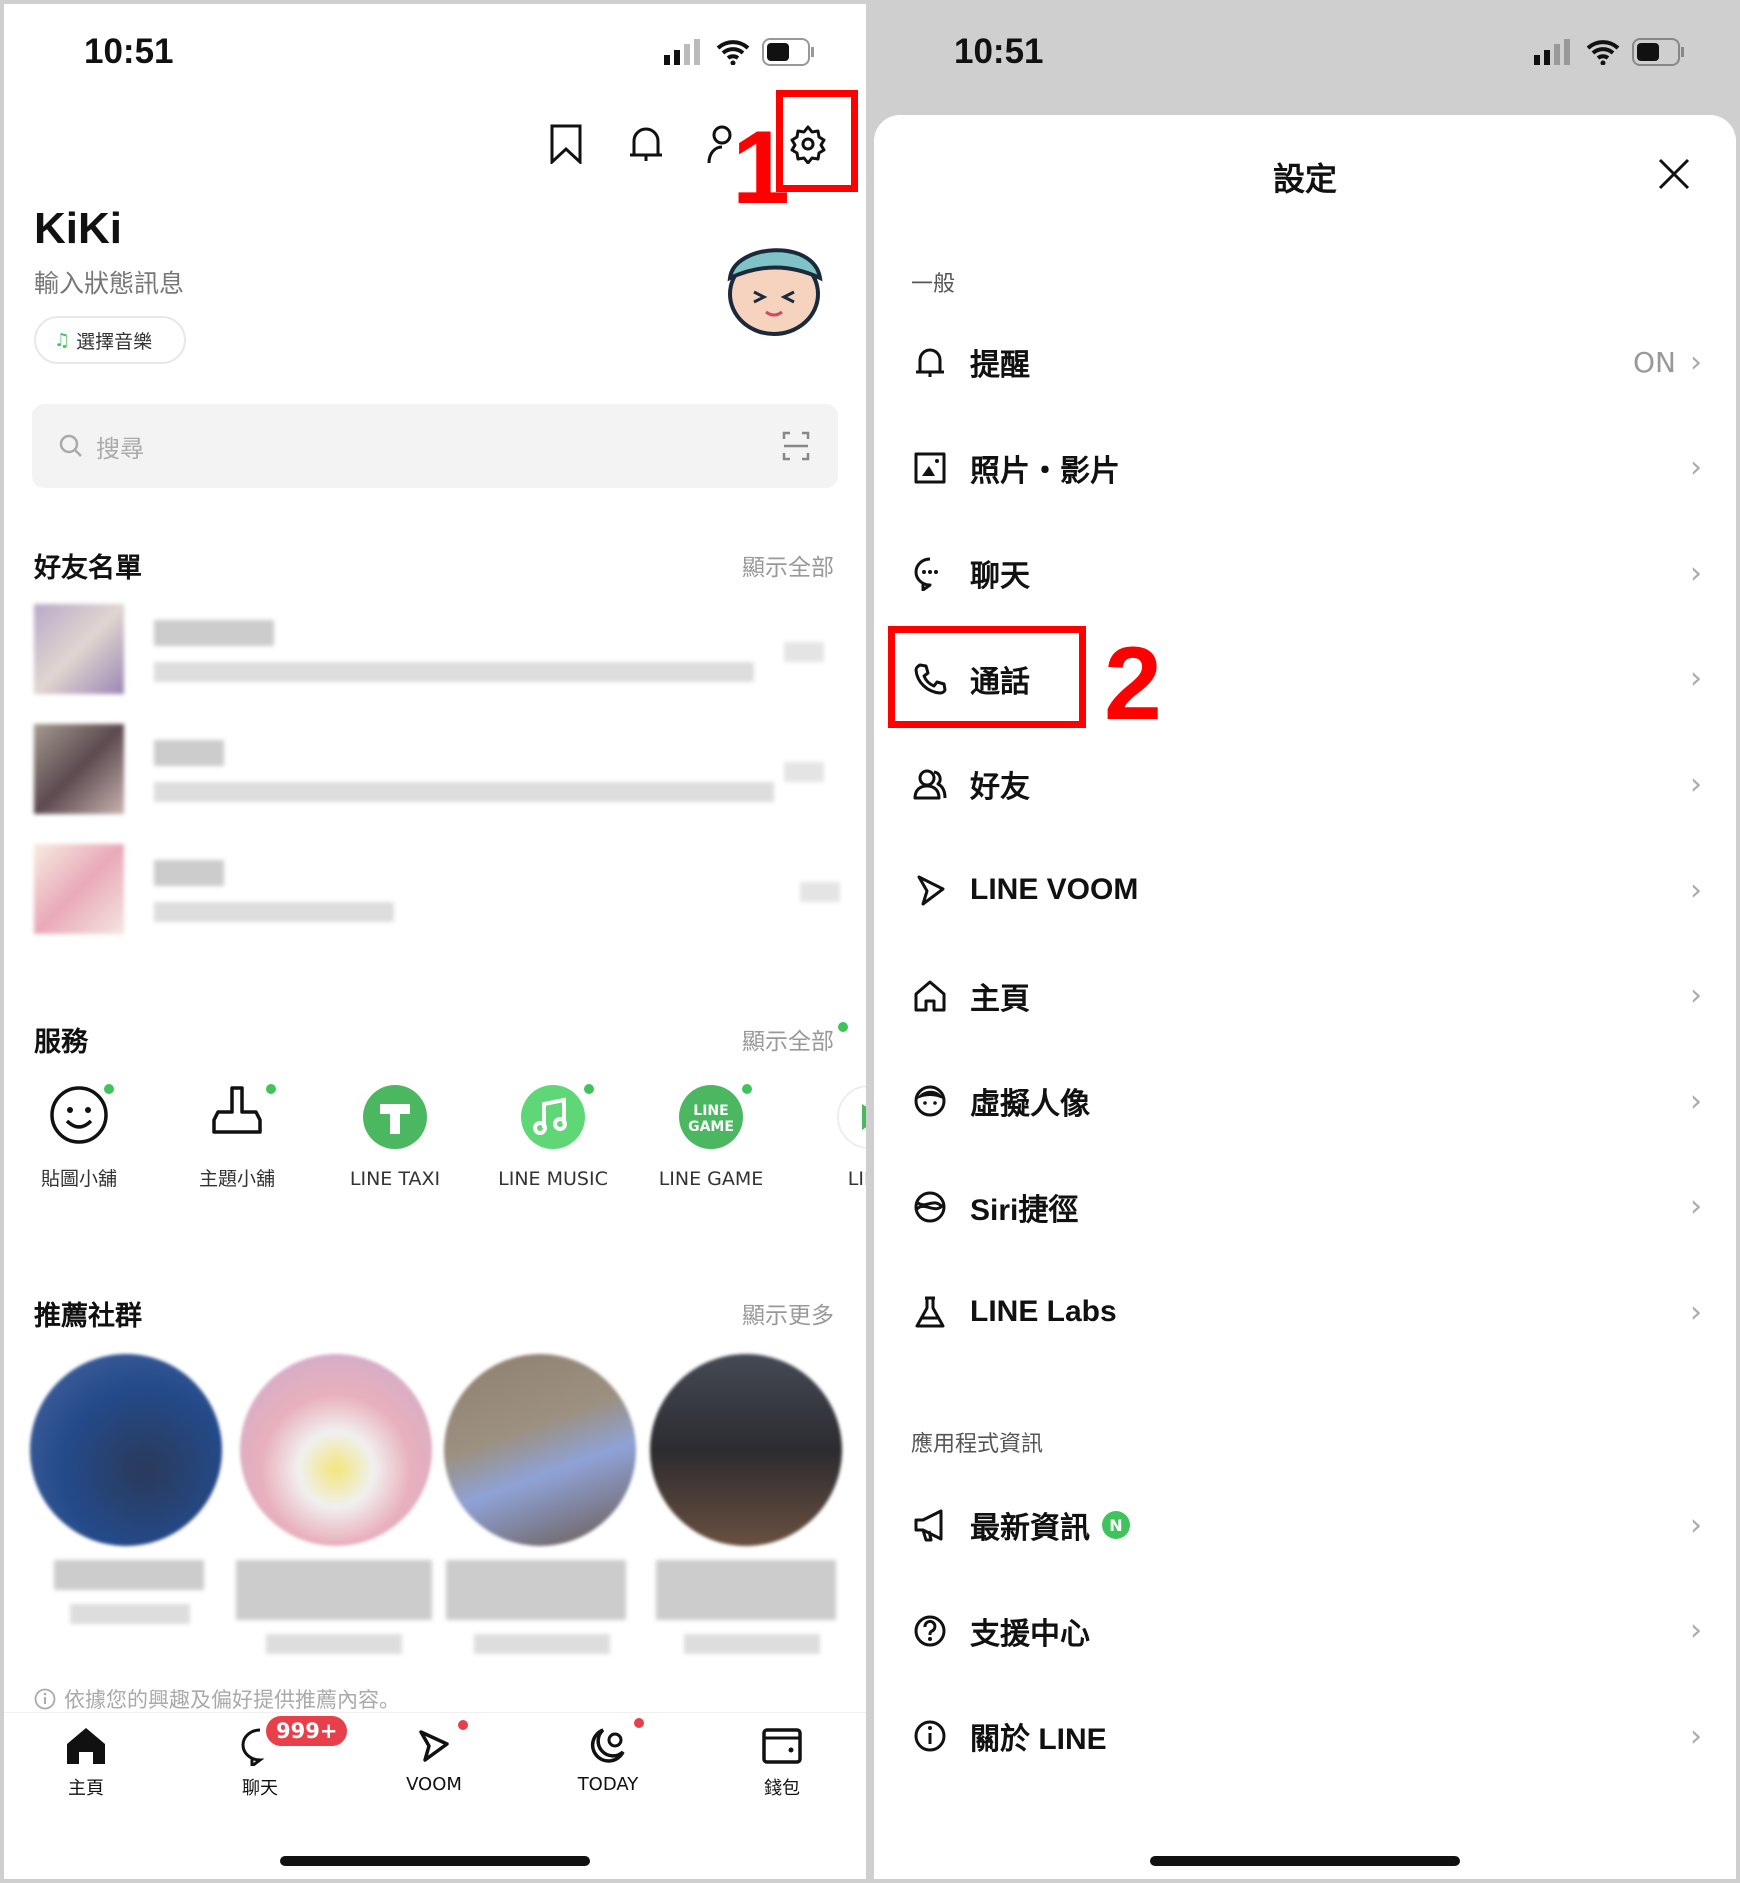 This screenshot has height=1883, width=1740. I want to click on service-line-game: LINE GAME LINE GAME, so click(711, 1137).